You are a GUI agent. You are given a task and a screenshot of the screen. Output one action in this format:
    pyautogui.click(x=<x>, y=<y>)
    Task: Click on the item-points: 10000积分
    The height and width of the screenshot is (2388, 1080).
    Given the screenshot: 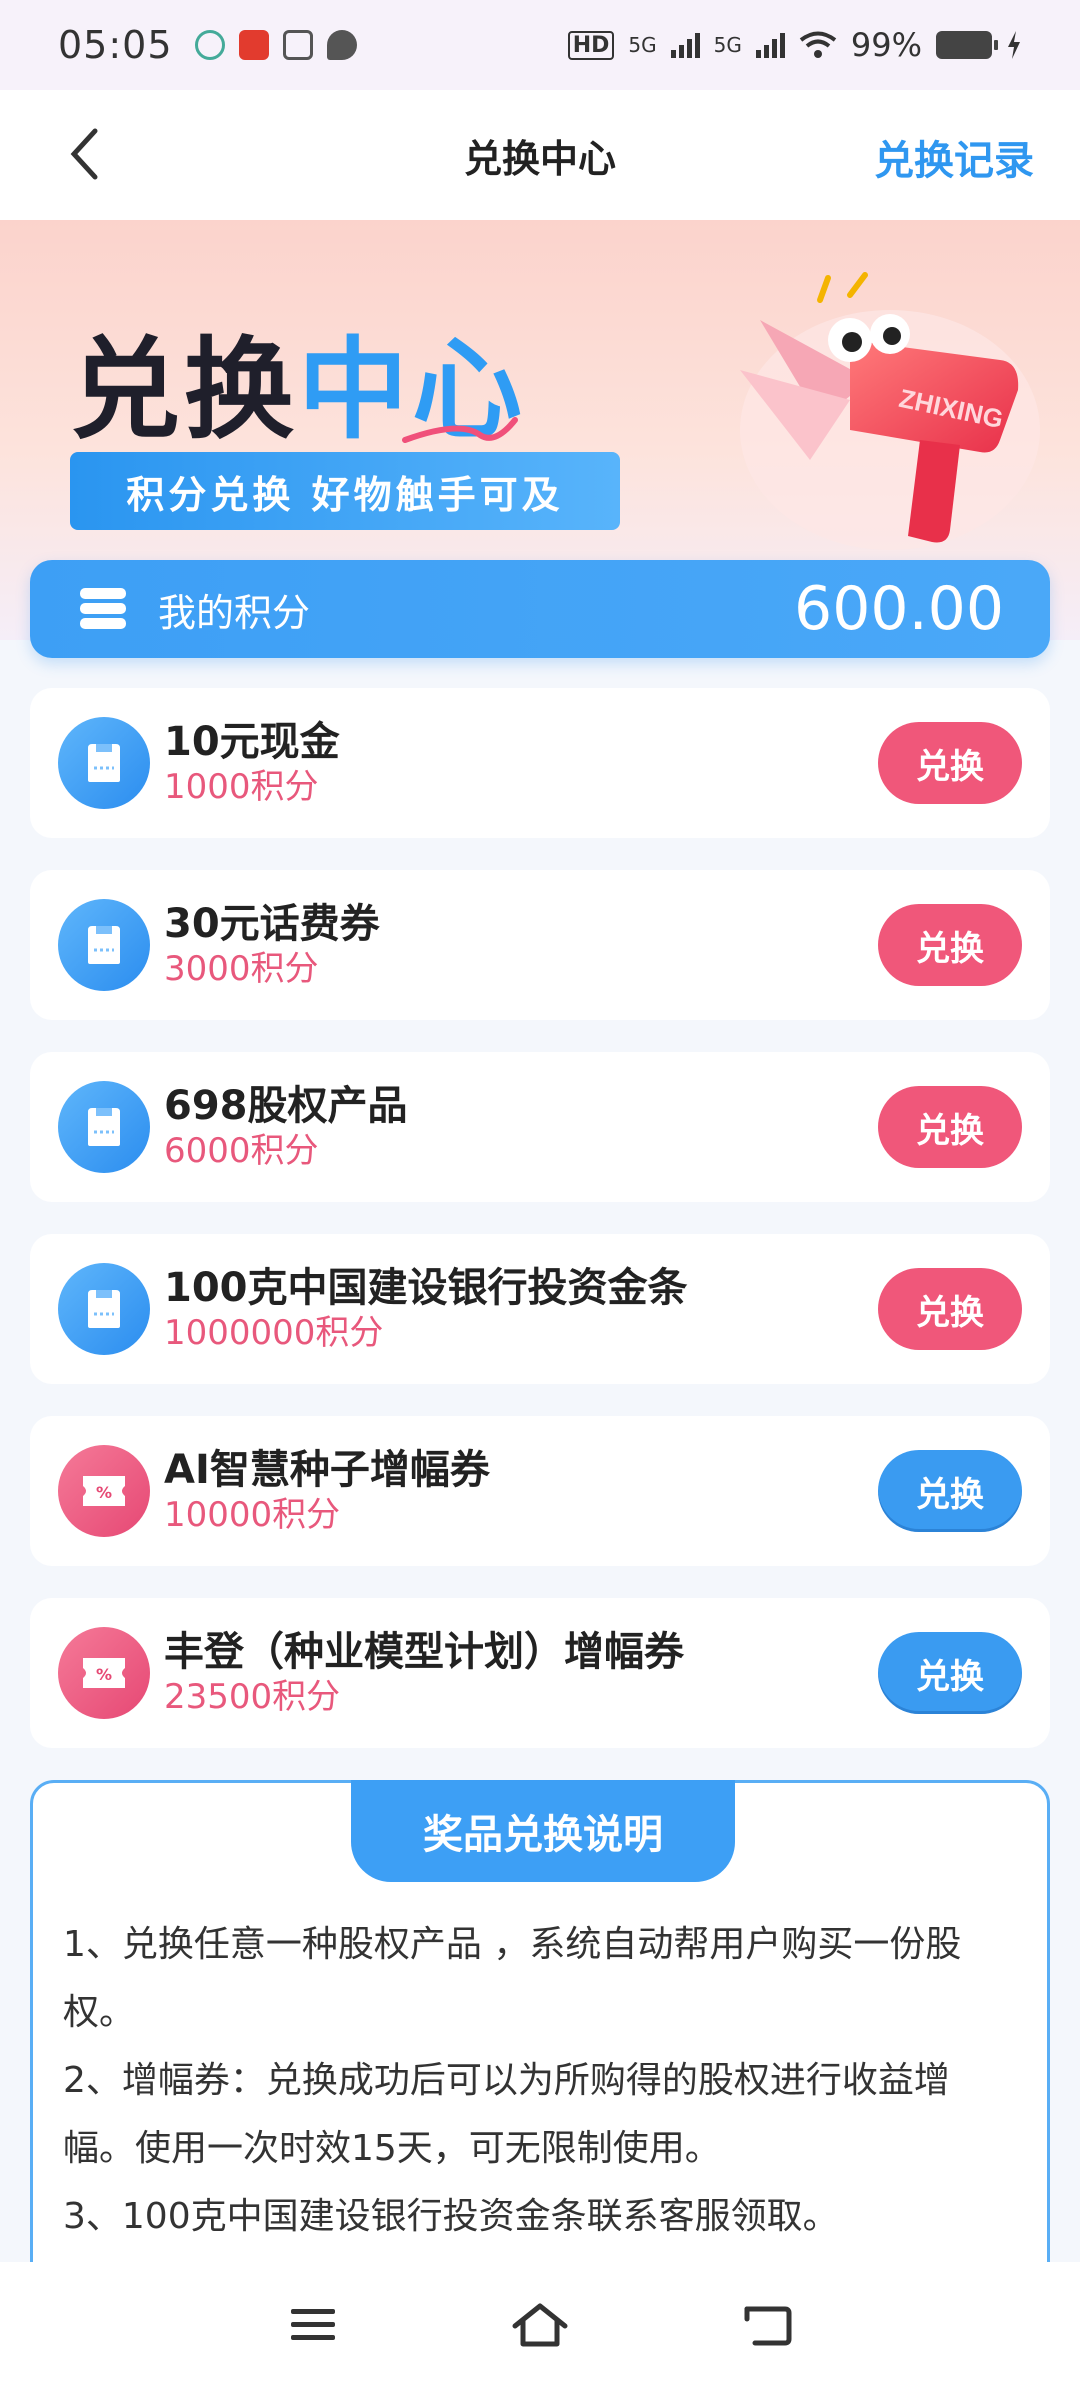 What is the action you would take?
    pyautogui.click(x=252, y=1515)
    